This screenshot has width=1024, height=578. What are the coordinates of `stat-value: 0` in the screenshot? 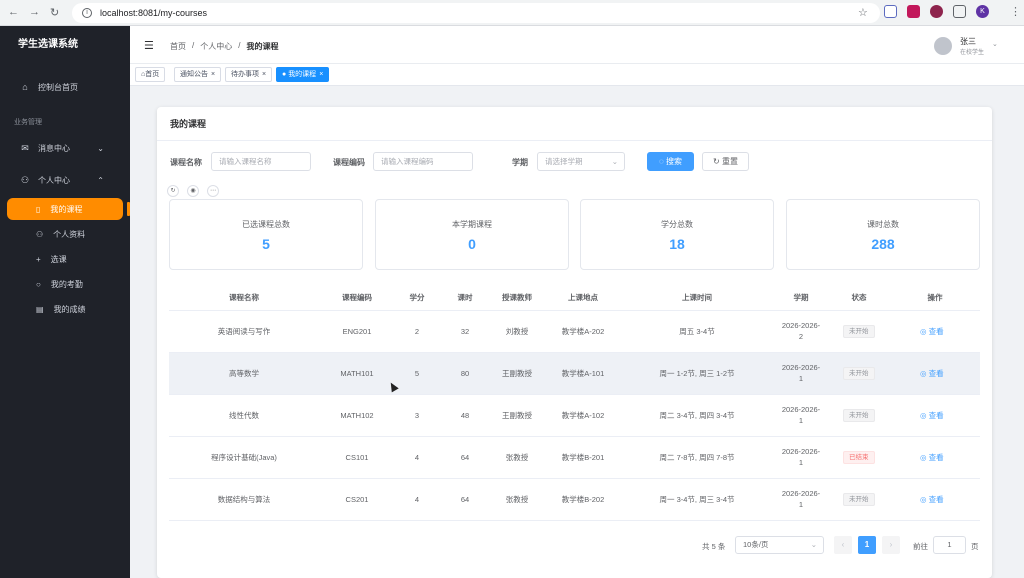 It's located at (472, 244).